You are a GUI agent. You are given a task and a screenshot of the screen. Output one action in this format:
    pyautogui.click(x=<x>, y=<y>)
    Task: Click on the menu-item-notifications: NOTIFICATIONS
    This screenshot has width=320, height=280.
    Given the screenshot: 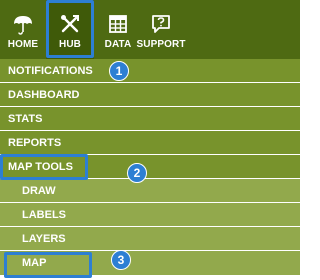 What is the action you would take?
    pyautogui.click(x=150, y=71)
    